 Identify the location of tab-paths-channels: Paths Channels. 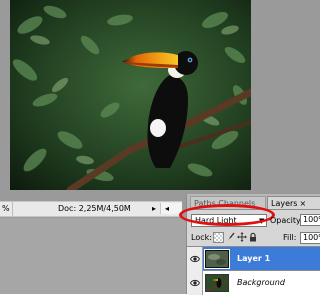
(228, 202).